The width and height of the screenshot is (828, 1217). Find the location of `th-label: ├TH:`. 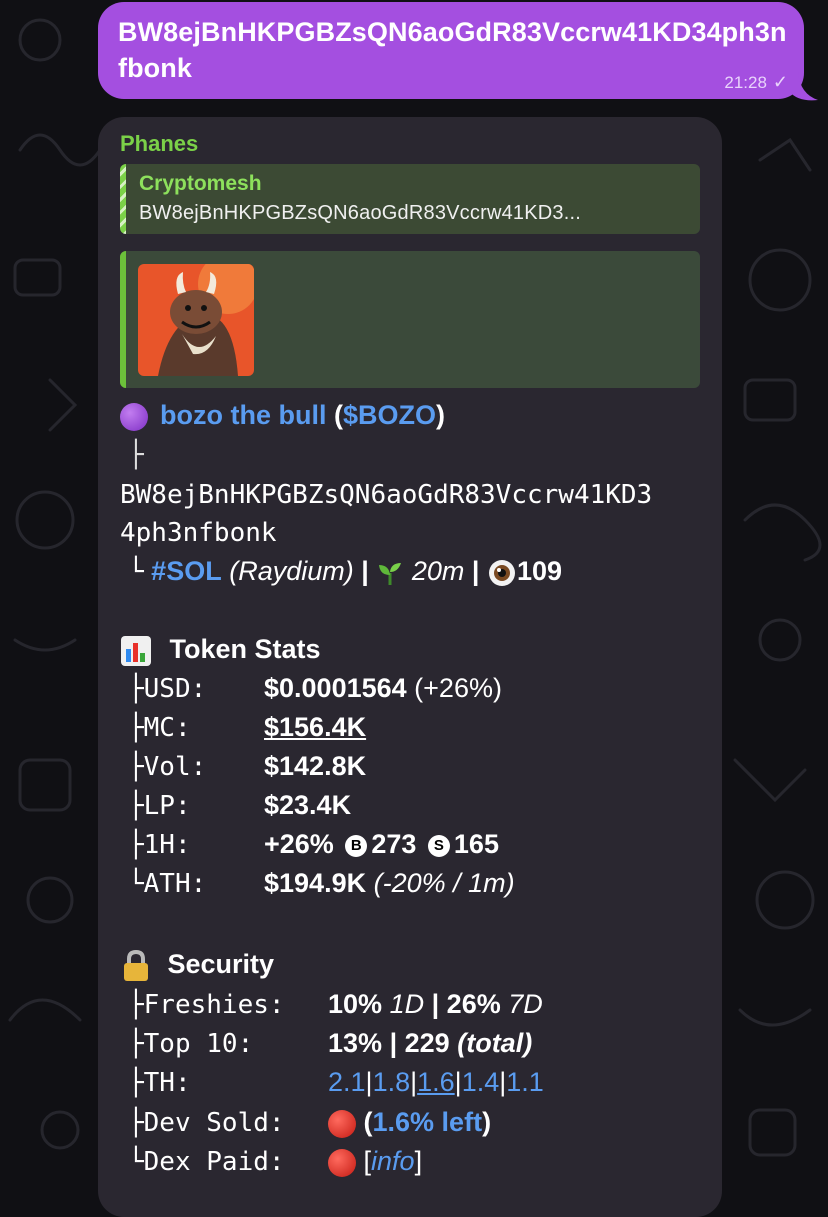

th-label: ├TH: is located at coordinates (159, 1083).